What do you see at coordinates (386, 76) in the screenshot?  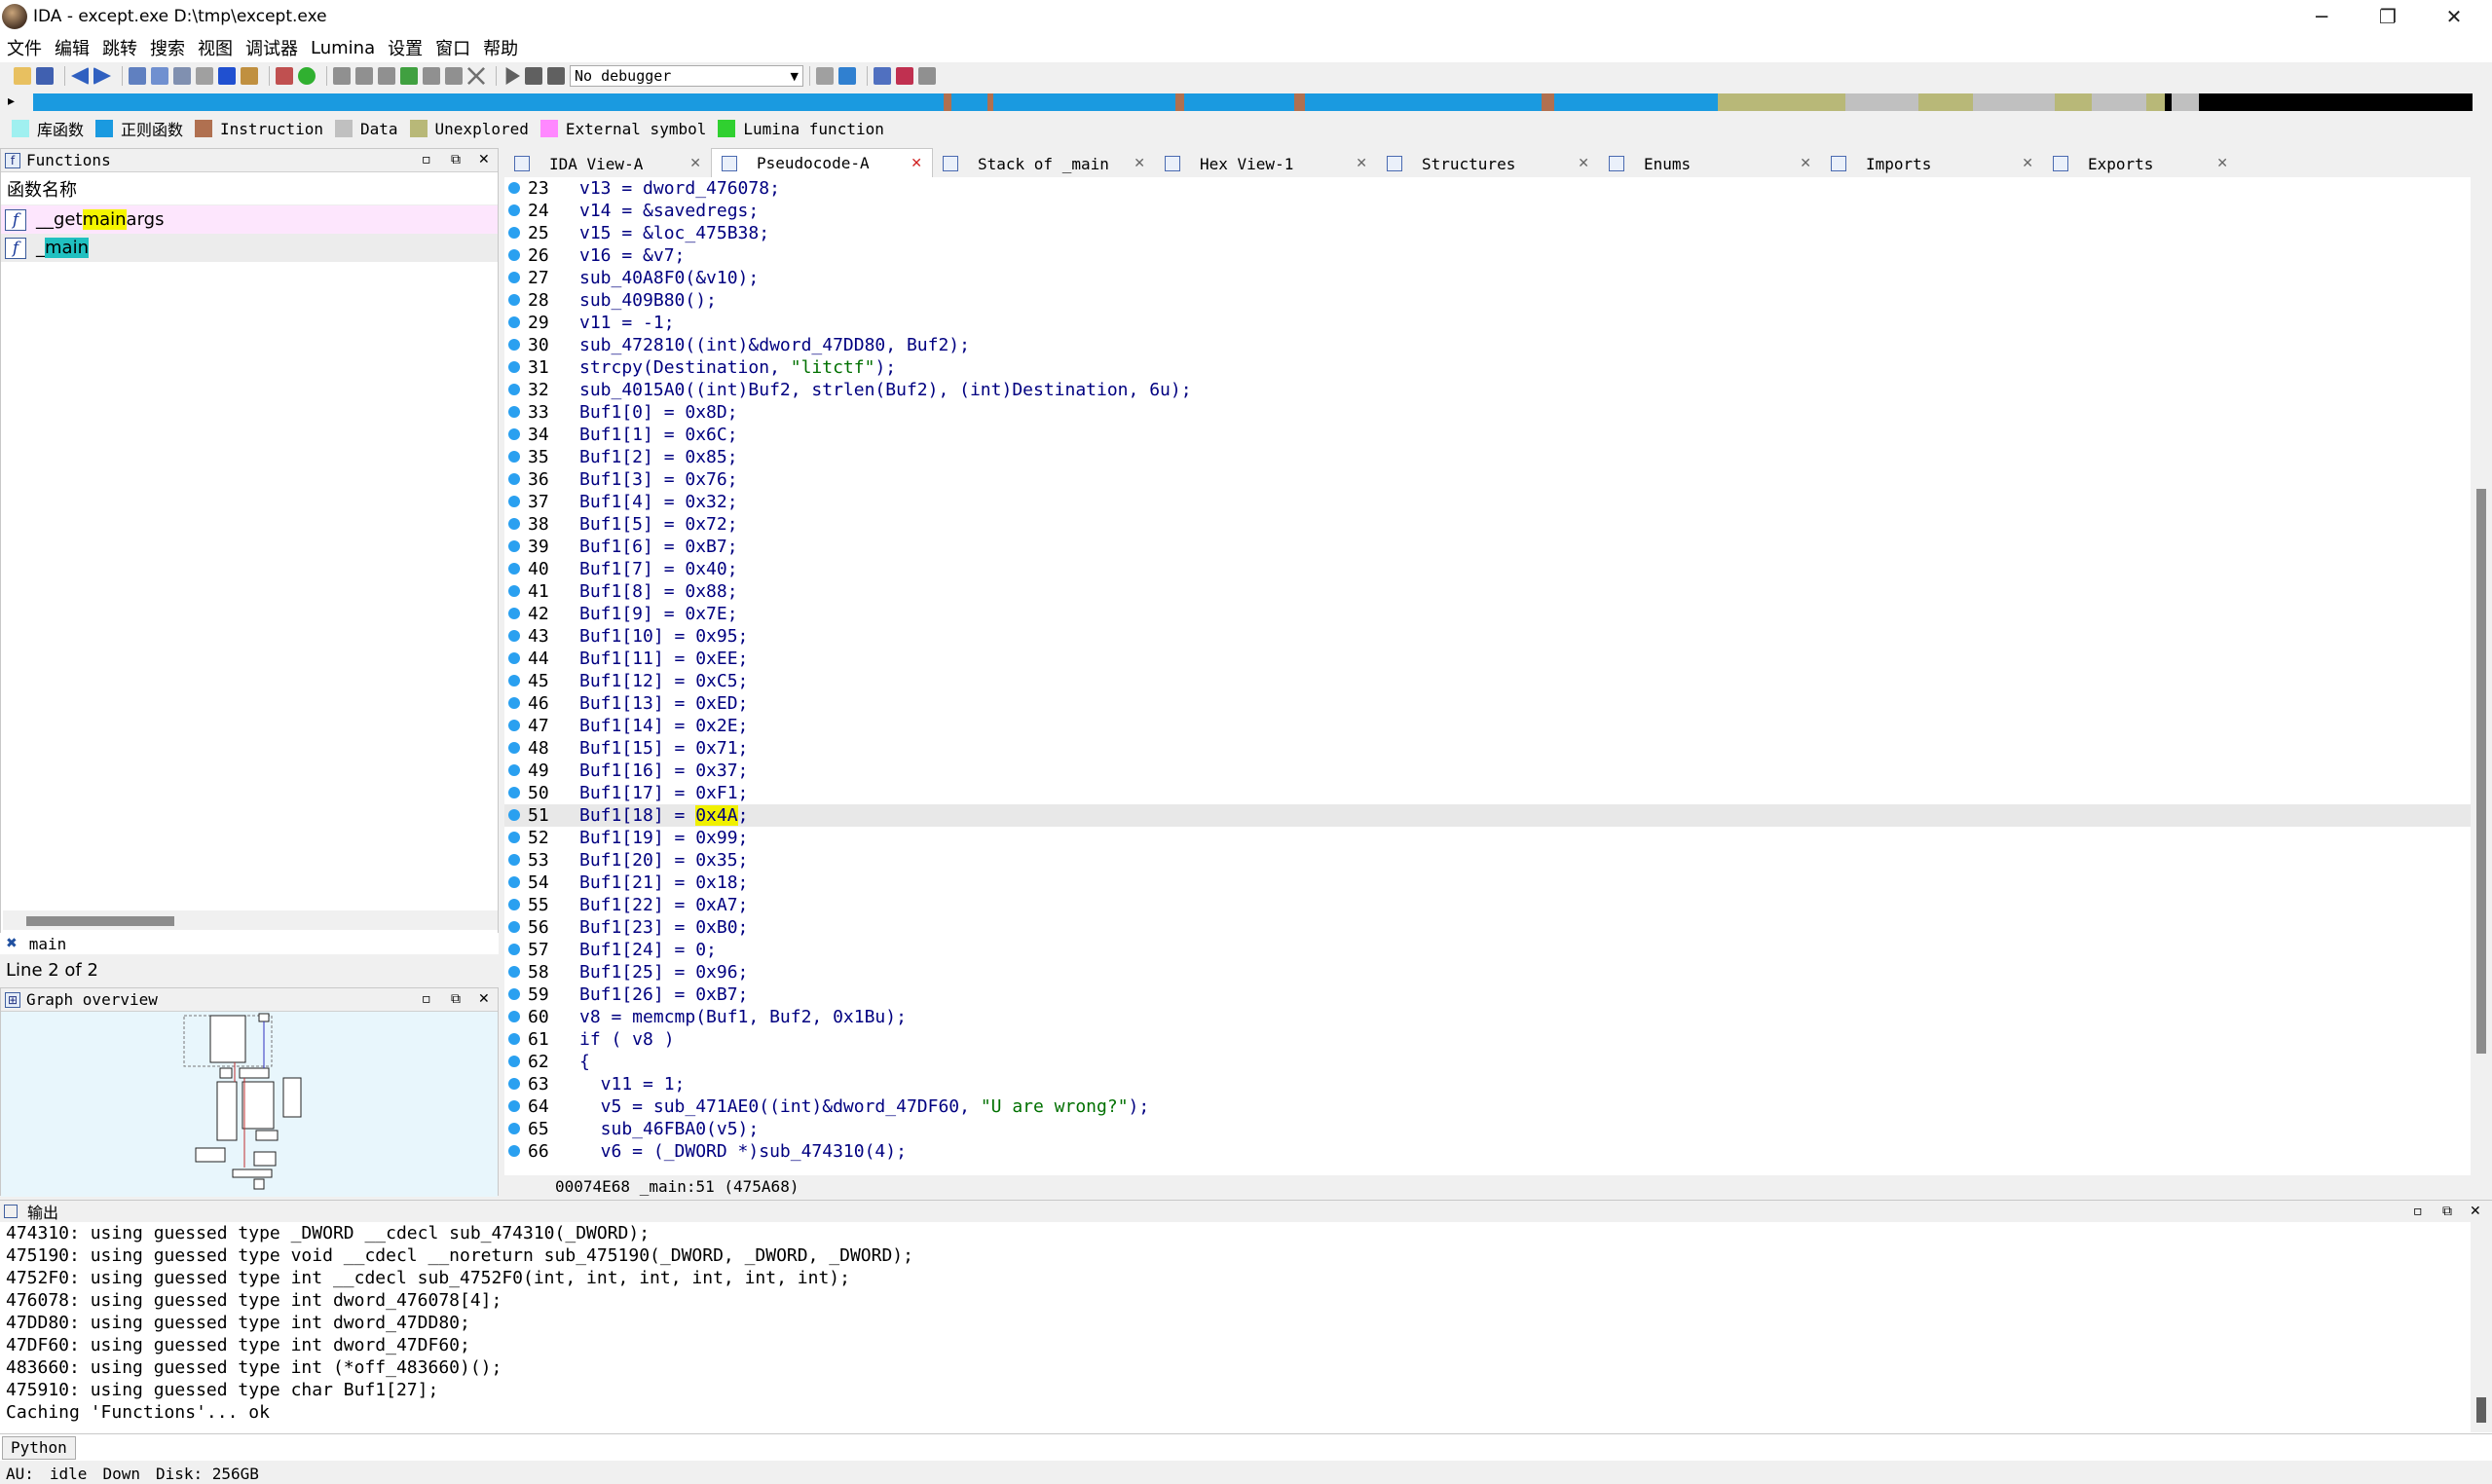 I see `string-icon` at bounding box center [386, 76].